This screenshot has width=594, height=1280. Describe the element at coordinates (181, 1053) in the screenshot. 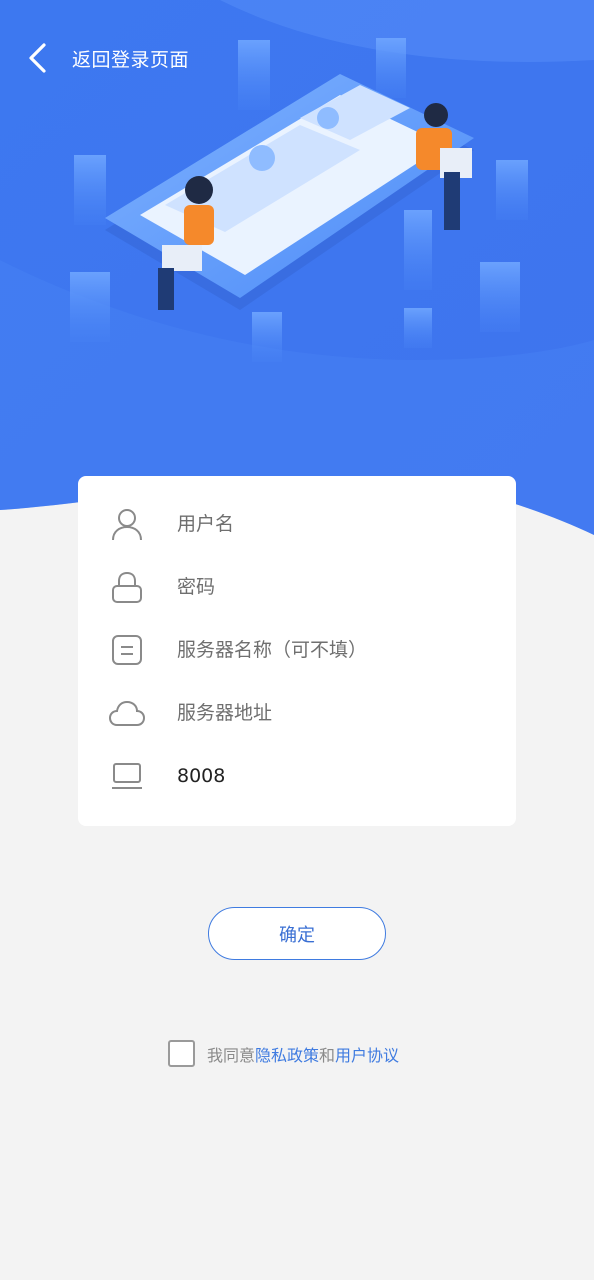

I see `agree-checkbox` at that location.